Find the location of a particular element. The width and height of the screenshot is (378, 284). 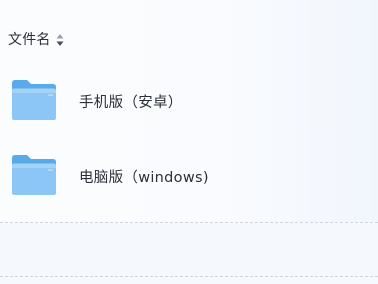

filename-column-label: 文件名 is located at coordinates (29, 40).